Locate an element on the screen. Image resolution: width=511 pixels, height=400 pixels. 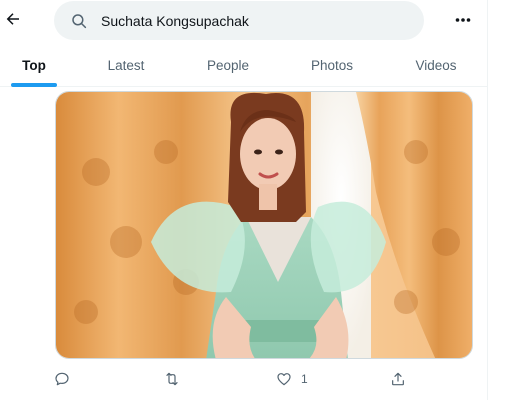
share-button is located at coordinates (398, 379).